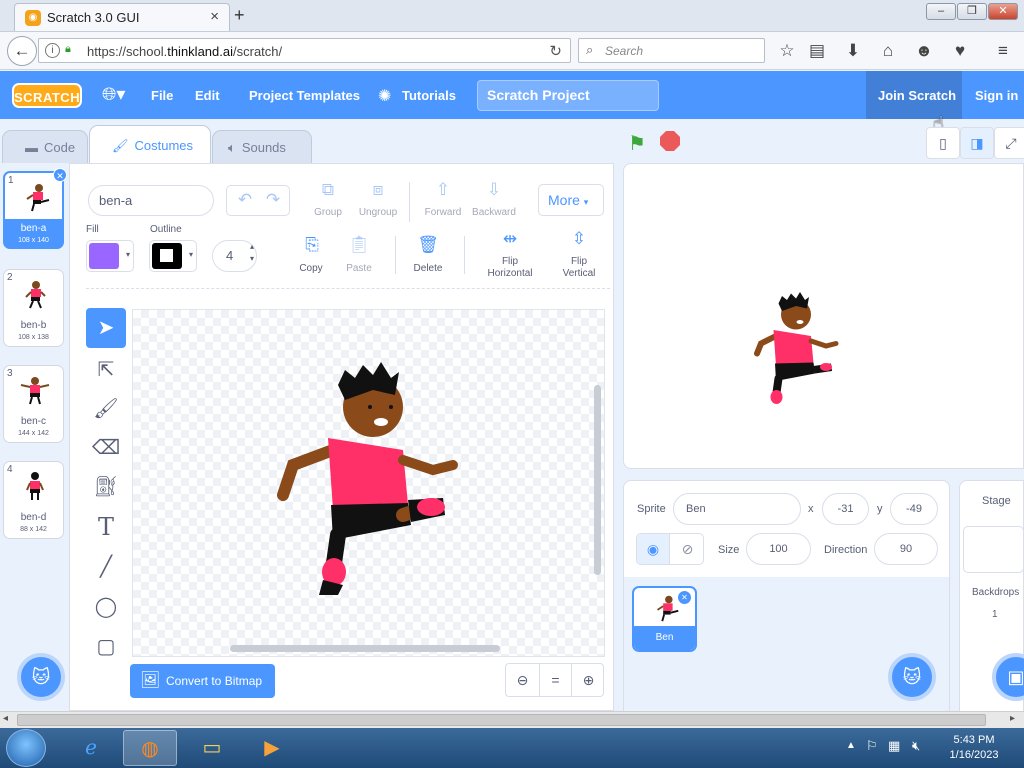 This screenshot has height=768, width=1024. Describe the element at coordinates (888, 51) in the screenshot. I see `home-icon: ⌂` at that location.